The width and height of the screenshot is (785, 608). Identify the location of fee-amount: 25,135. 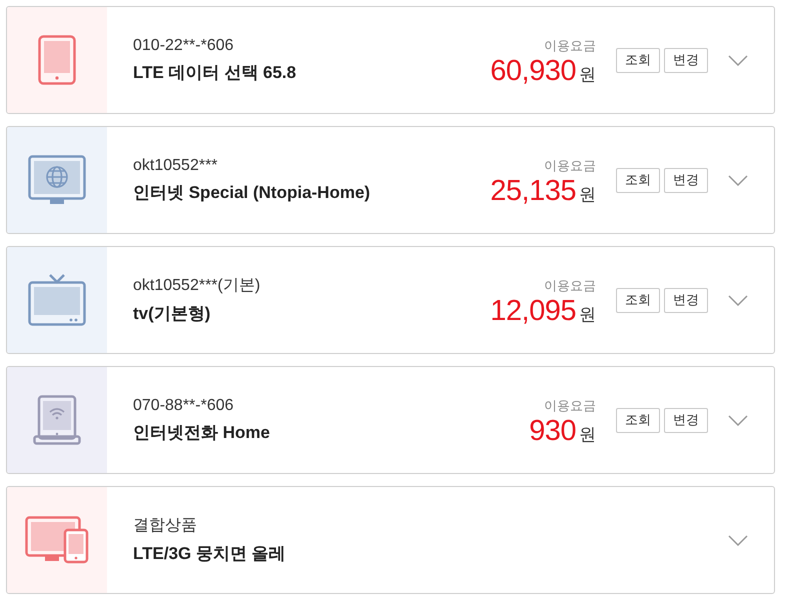
(533, 191).